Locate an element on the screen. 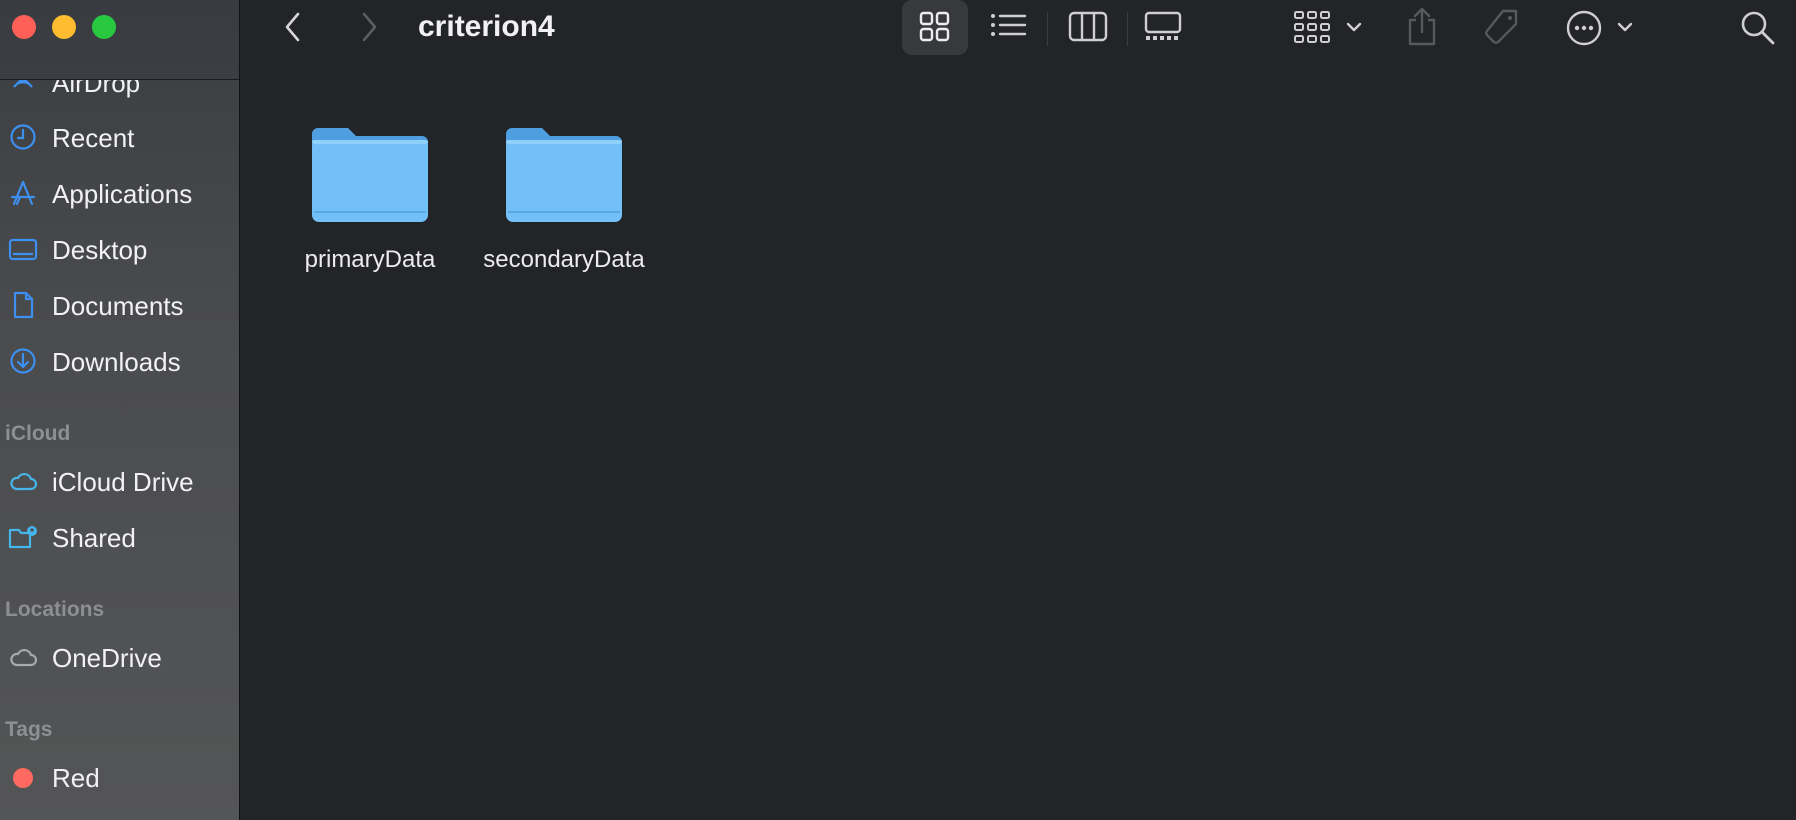 This screenshot has height=820, width=1796. document-icon is located at coordinates (23, 305).